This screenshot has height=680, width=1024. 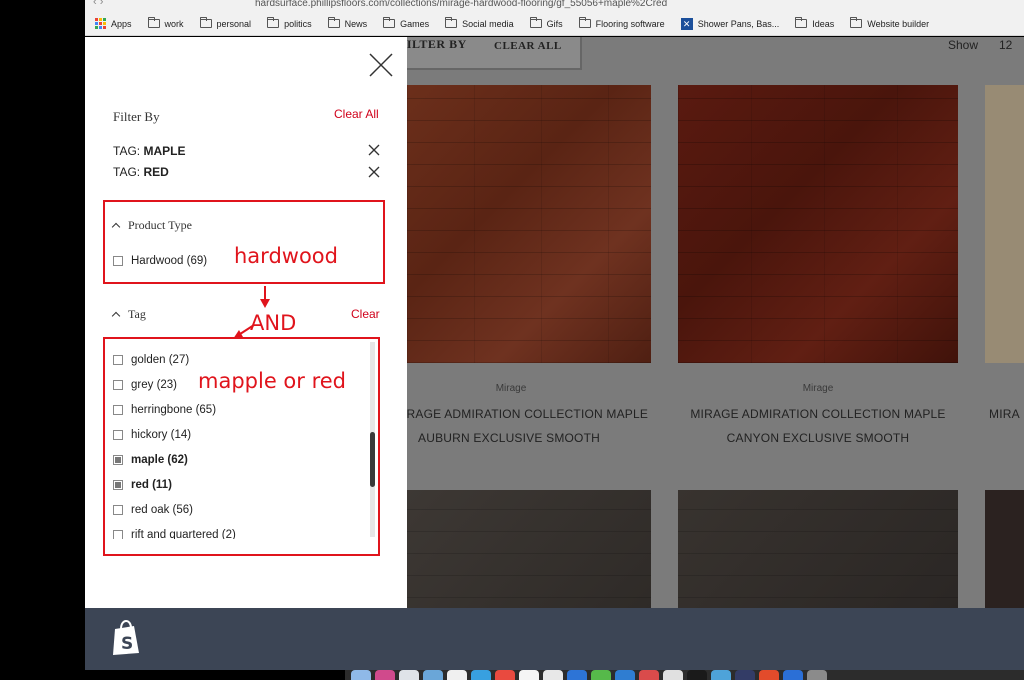 I want to click on bookmark-label: Gifs, so click(x=554, y=23).